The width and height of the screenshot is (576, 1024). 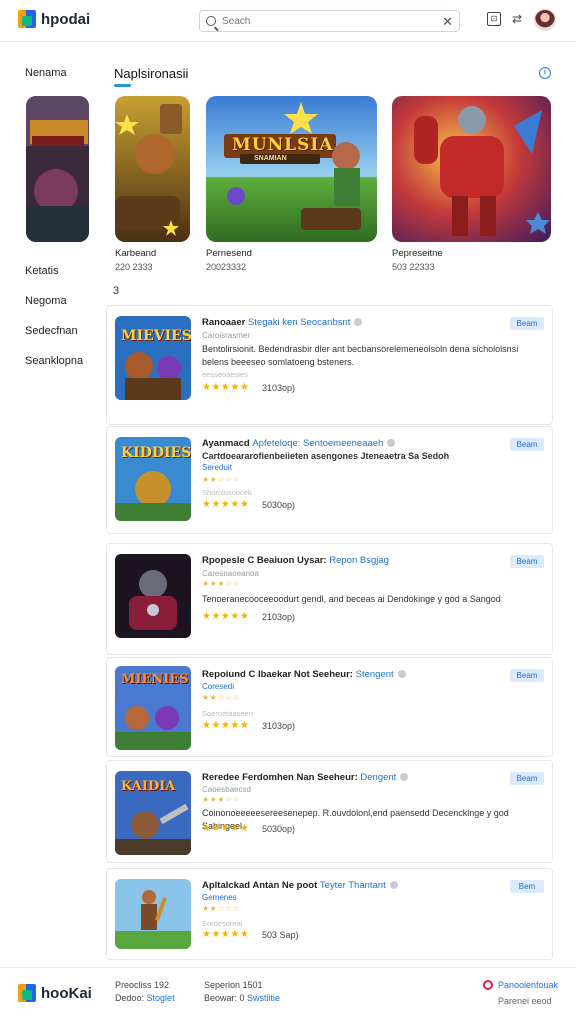 I want to click on sidebar-item-2: Negoma, so click(x=46, y=301).